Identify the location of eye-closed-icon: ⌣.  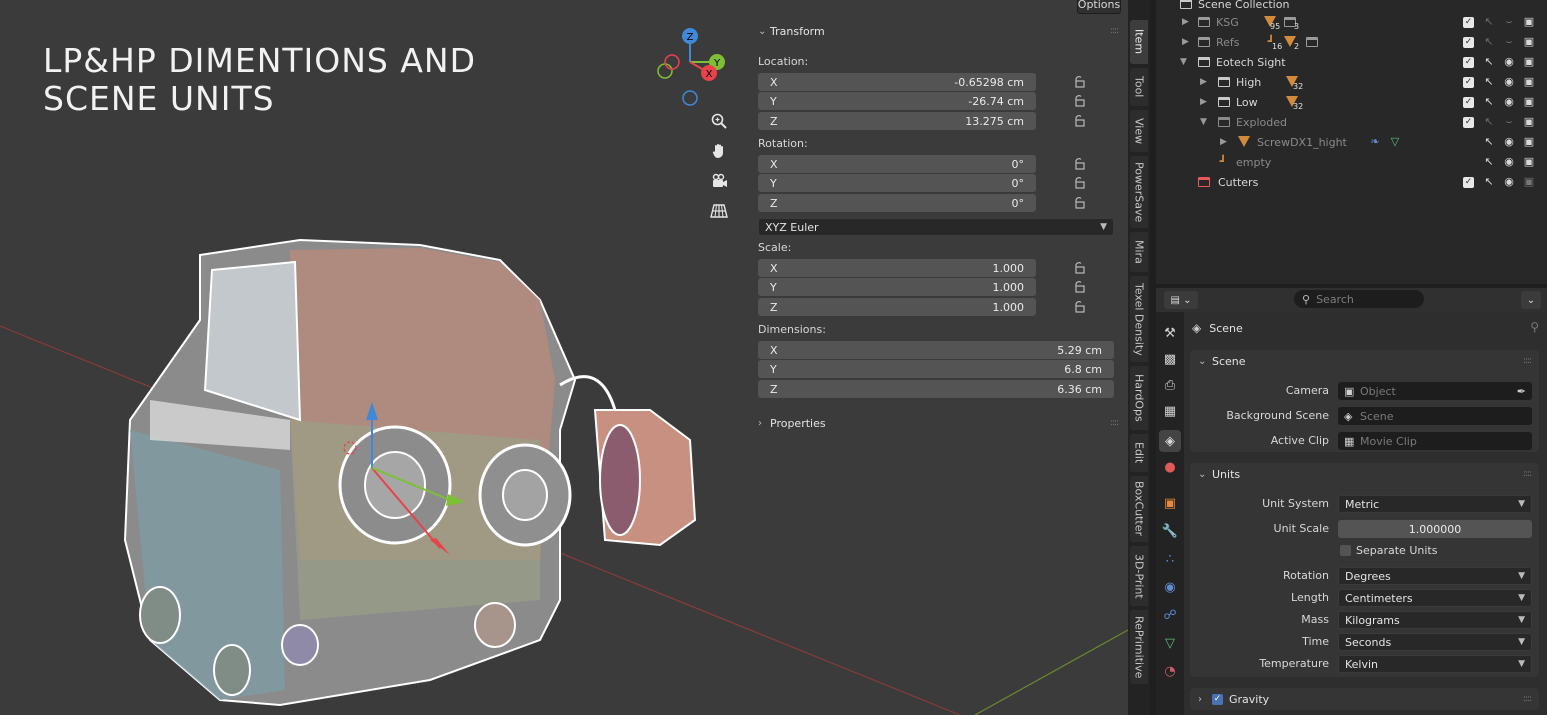
(1509, 122).